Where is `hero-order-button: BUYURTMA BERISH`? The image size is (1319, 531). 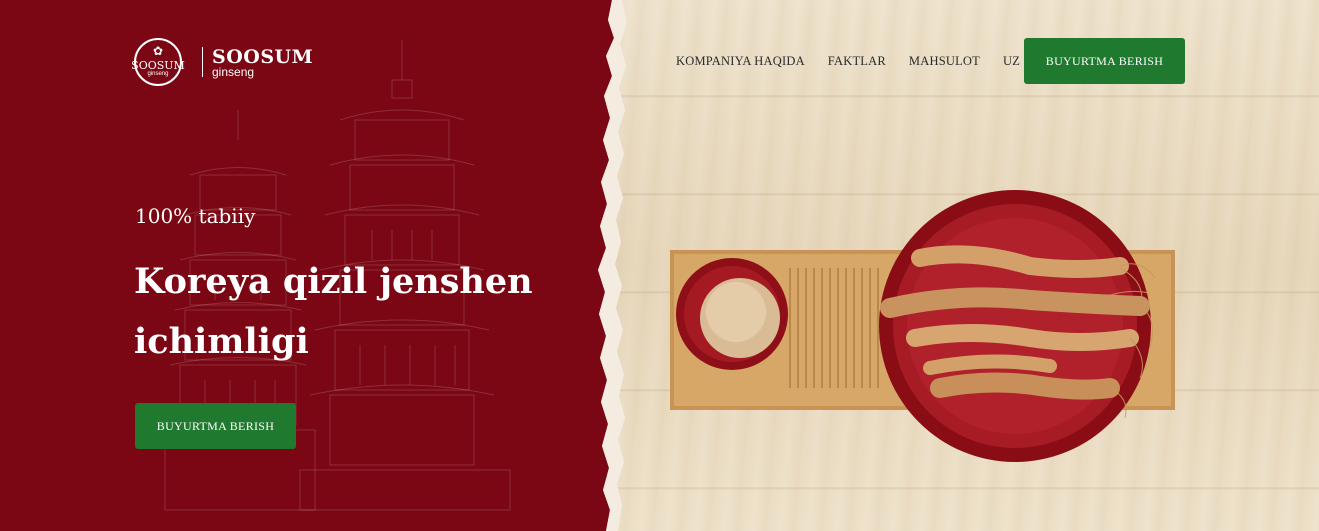 hero-order-button: BUYURTMA BERISH is located at coordinates (215, 426).